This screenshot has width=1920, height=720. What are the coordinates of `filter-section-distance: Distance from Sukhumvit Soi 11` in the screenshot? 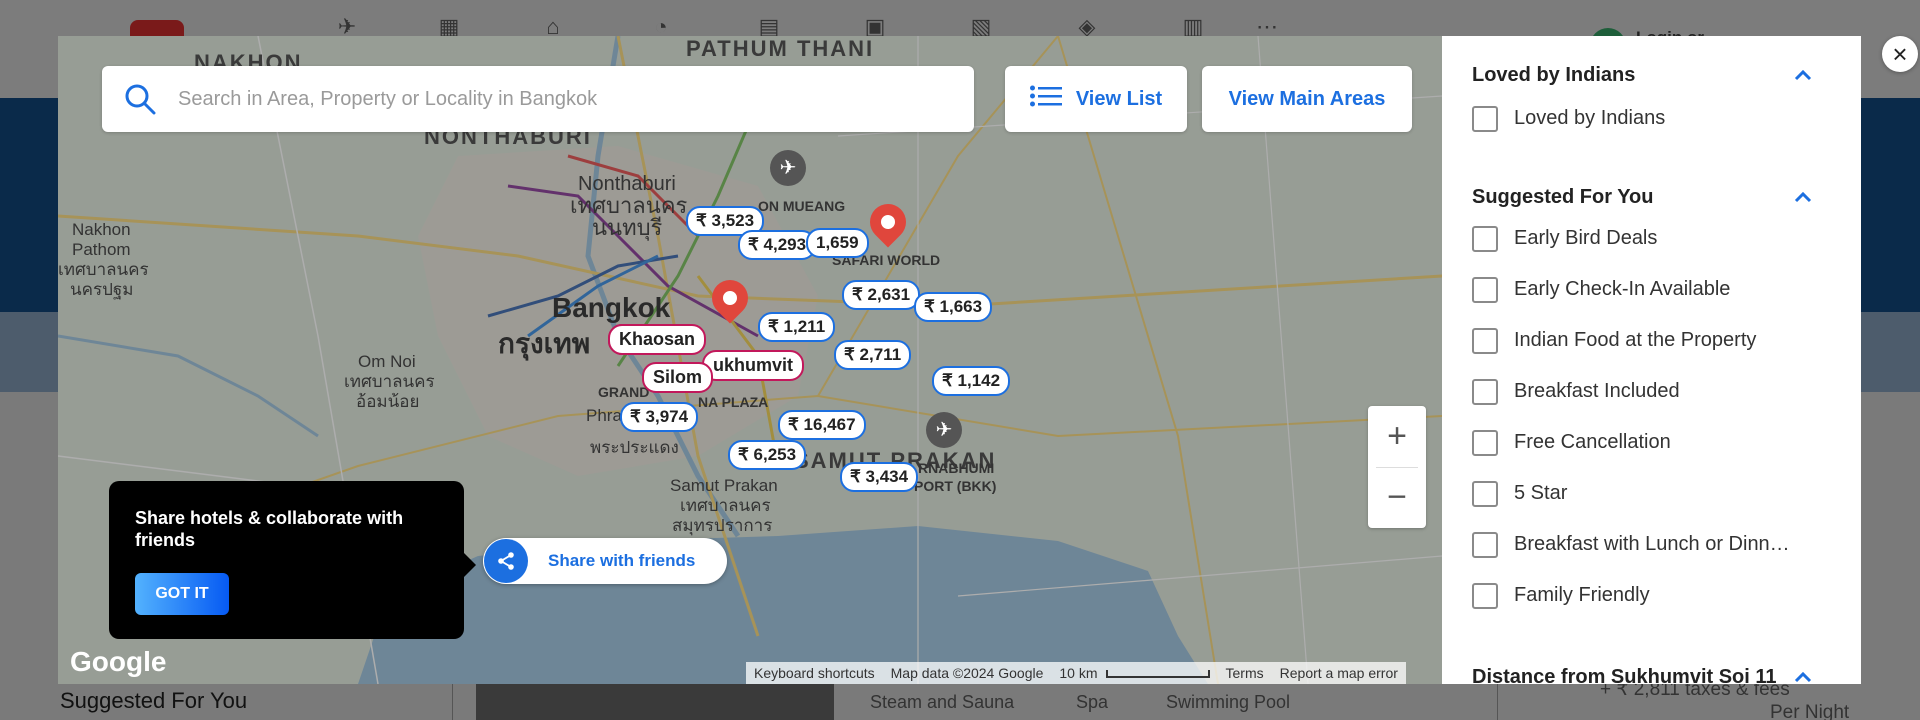 It's located at (1642, 675).